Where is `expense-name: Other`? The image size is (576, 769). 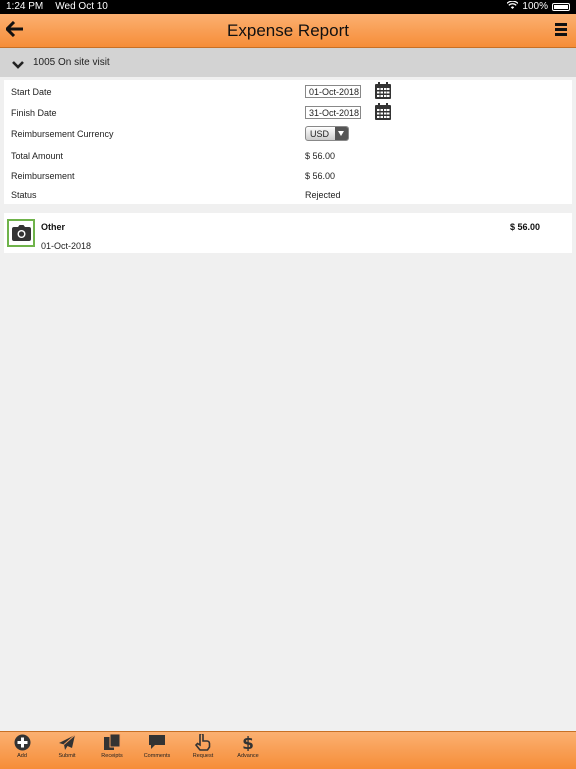
expense-name: Other is located at coordinates (53, 227).